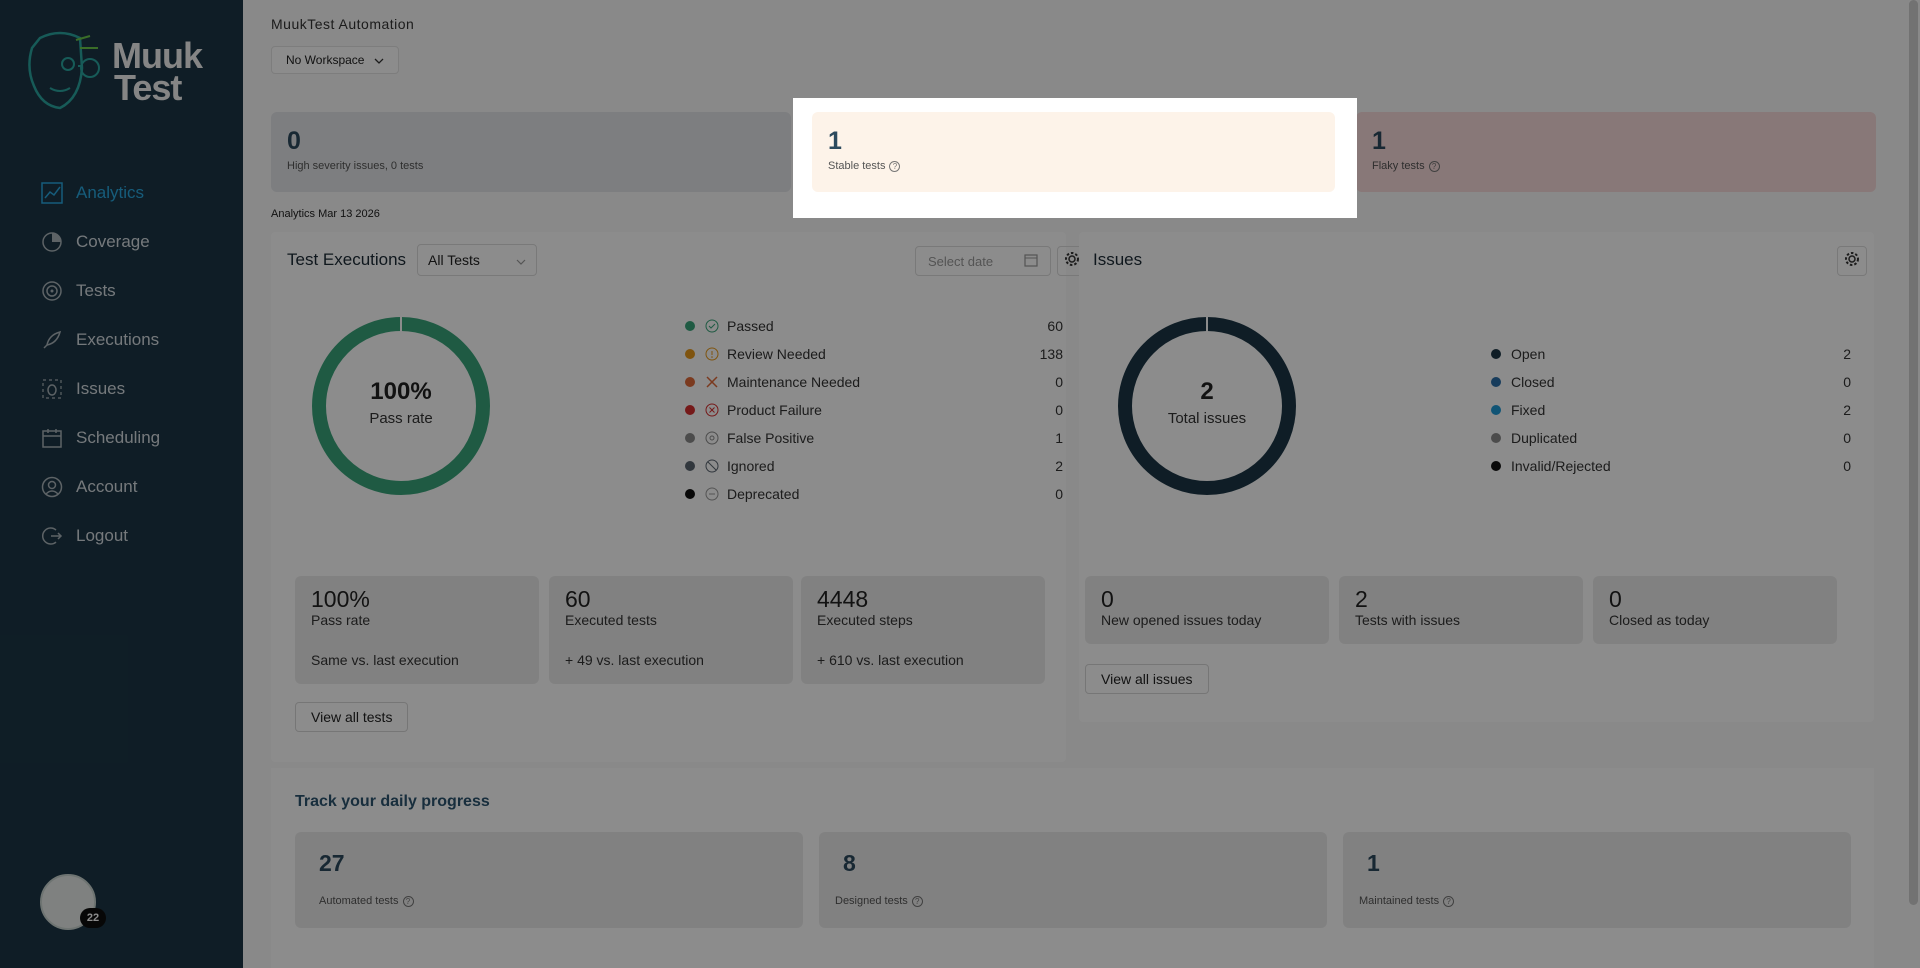 This screenshot has width=1920, height=968. I want to click on stable-tests-text: Stable tests, so click(857, 166).